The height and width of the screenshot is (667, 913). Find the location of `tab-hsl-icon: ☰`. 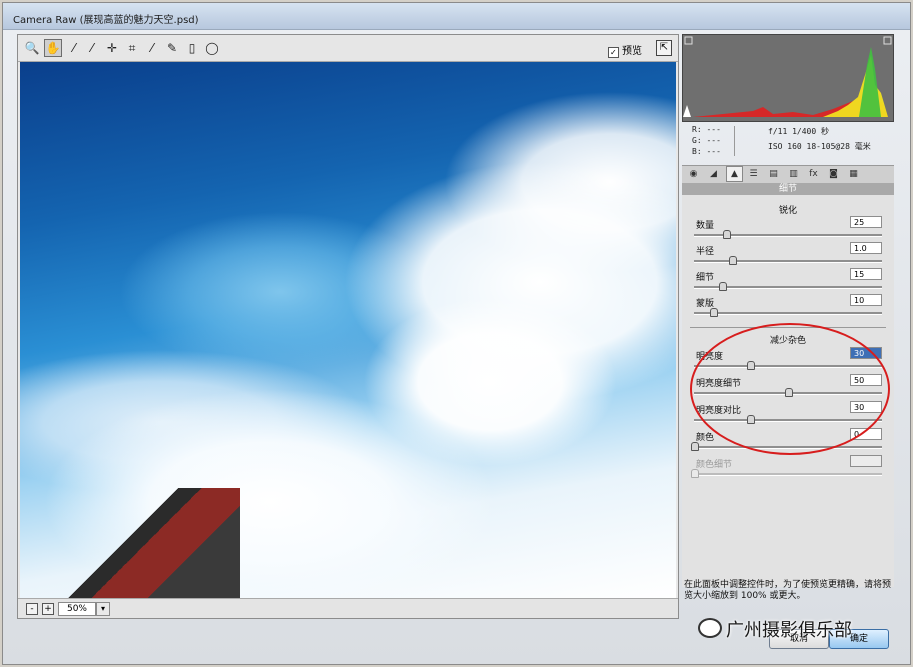

tab-hsl-icon: ☰ is located at coordinates (753, 174).